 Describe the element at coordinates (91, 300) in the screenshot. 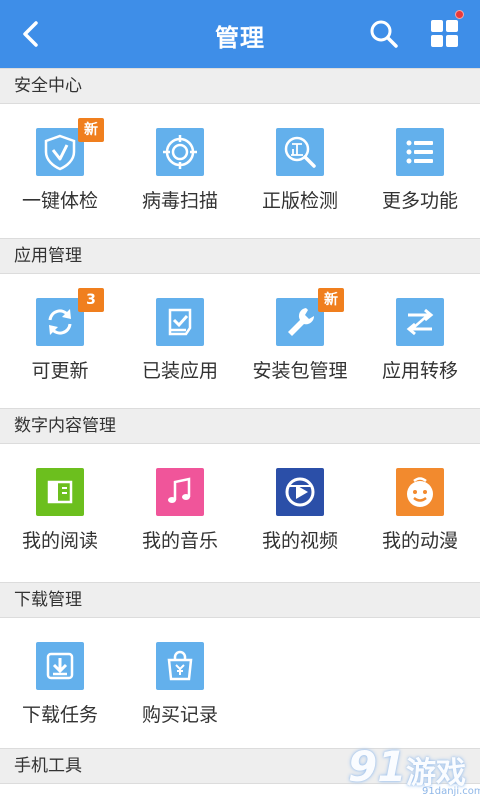

I see `update-count-badge: 3` at that location.